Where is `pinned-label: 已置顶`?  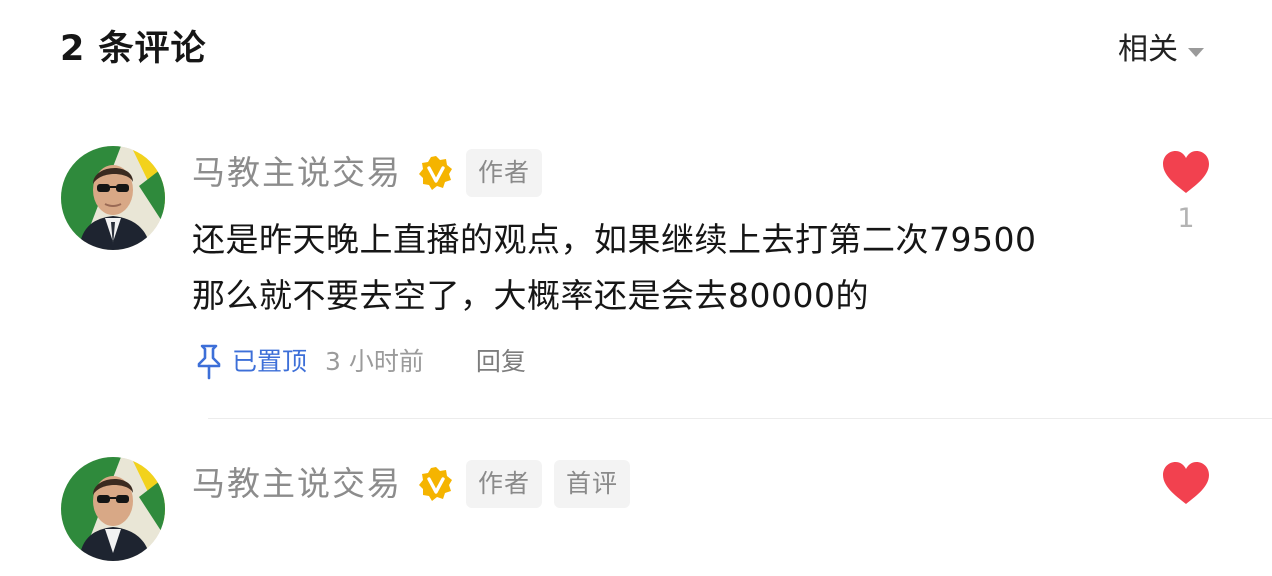 pinned-label: 已置顶 is located at coordinates (270, 361).